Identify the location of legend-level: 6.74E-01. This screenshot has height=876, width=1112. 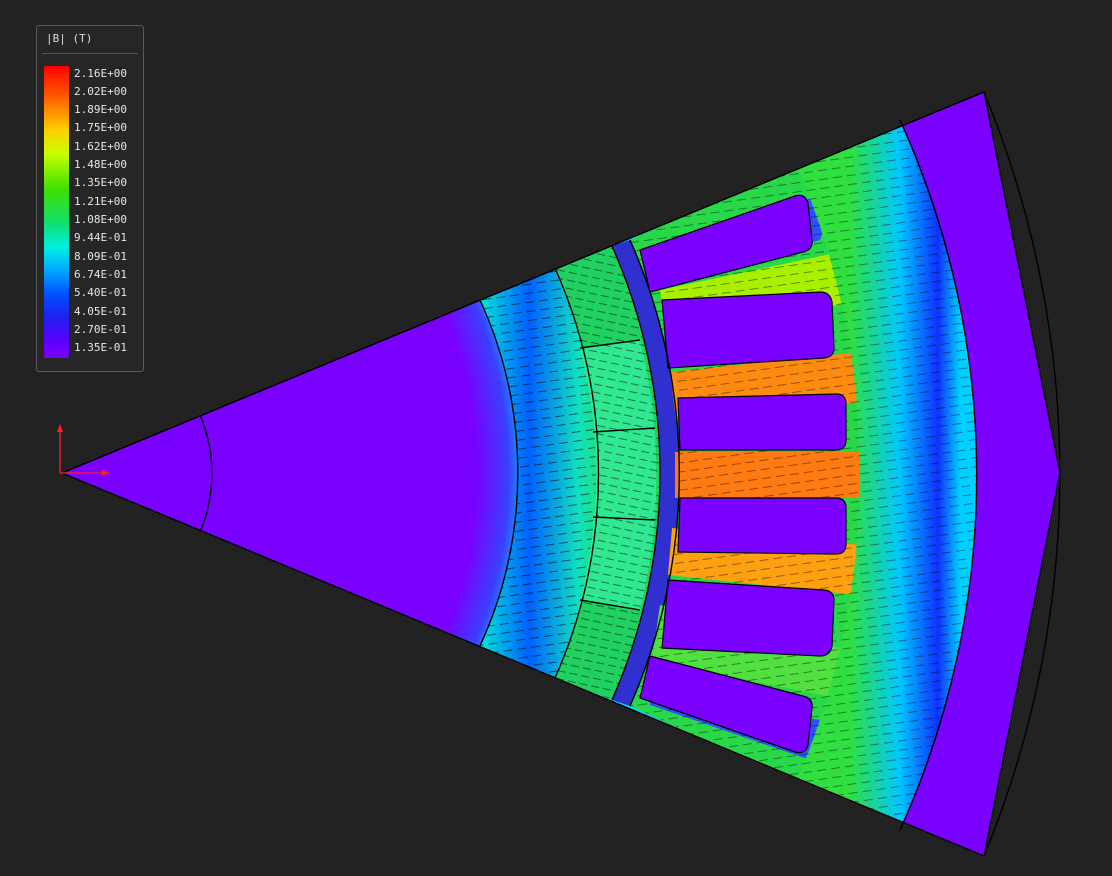
(100, 274).